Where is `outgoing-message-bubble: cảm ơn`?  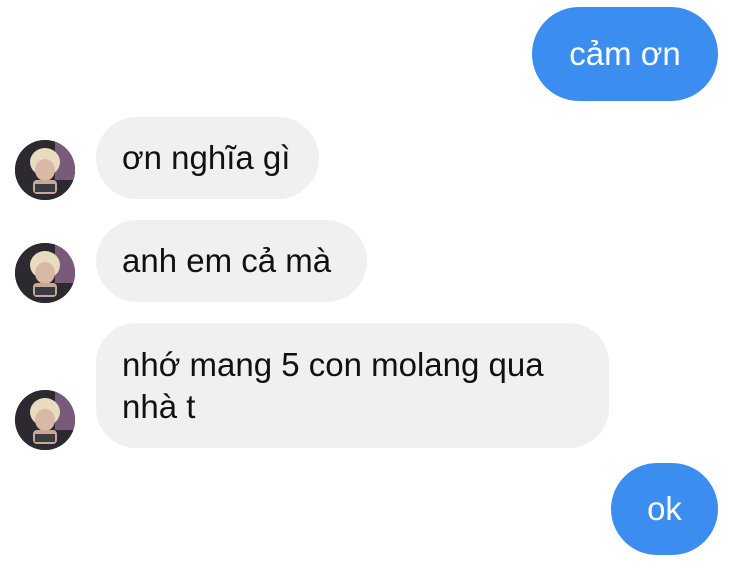 outgoing-message-bubble: cảm ơn is located at coordinates (625, 54).